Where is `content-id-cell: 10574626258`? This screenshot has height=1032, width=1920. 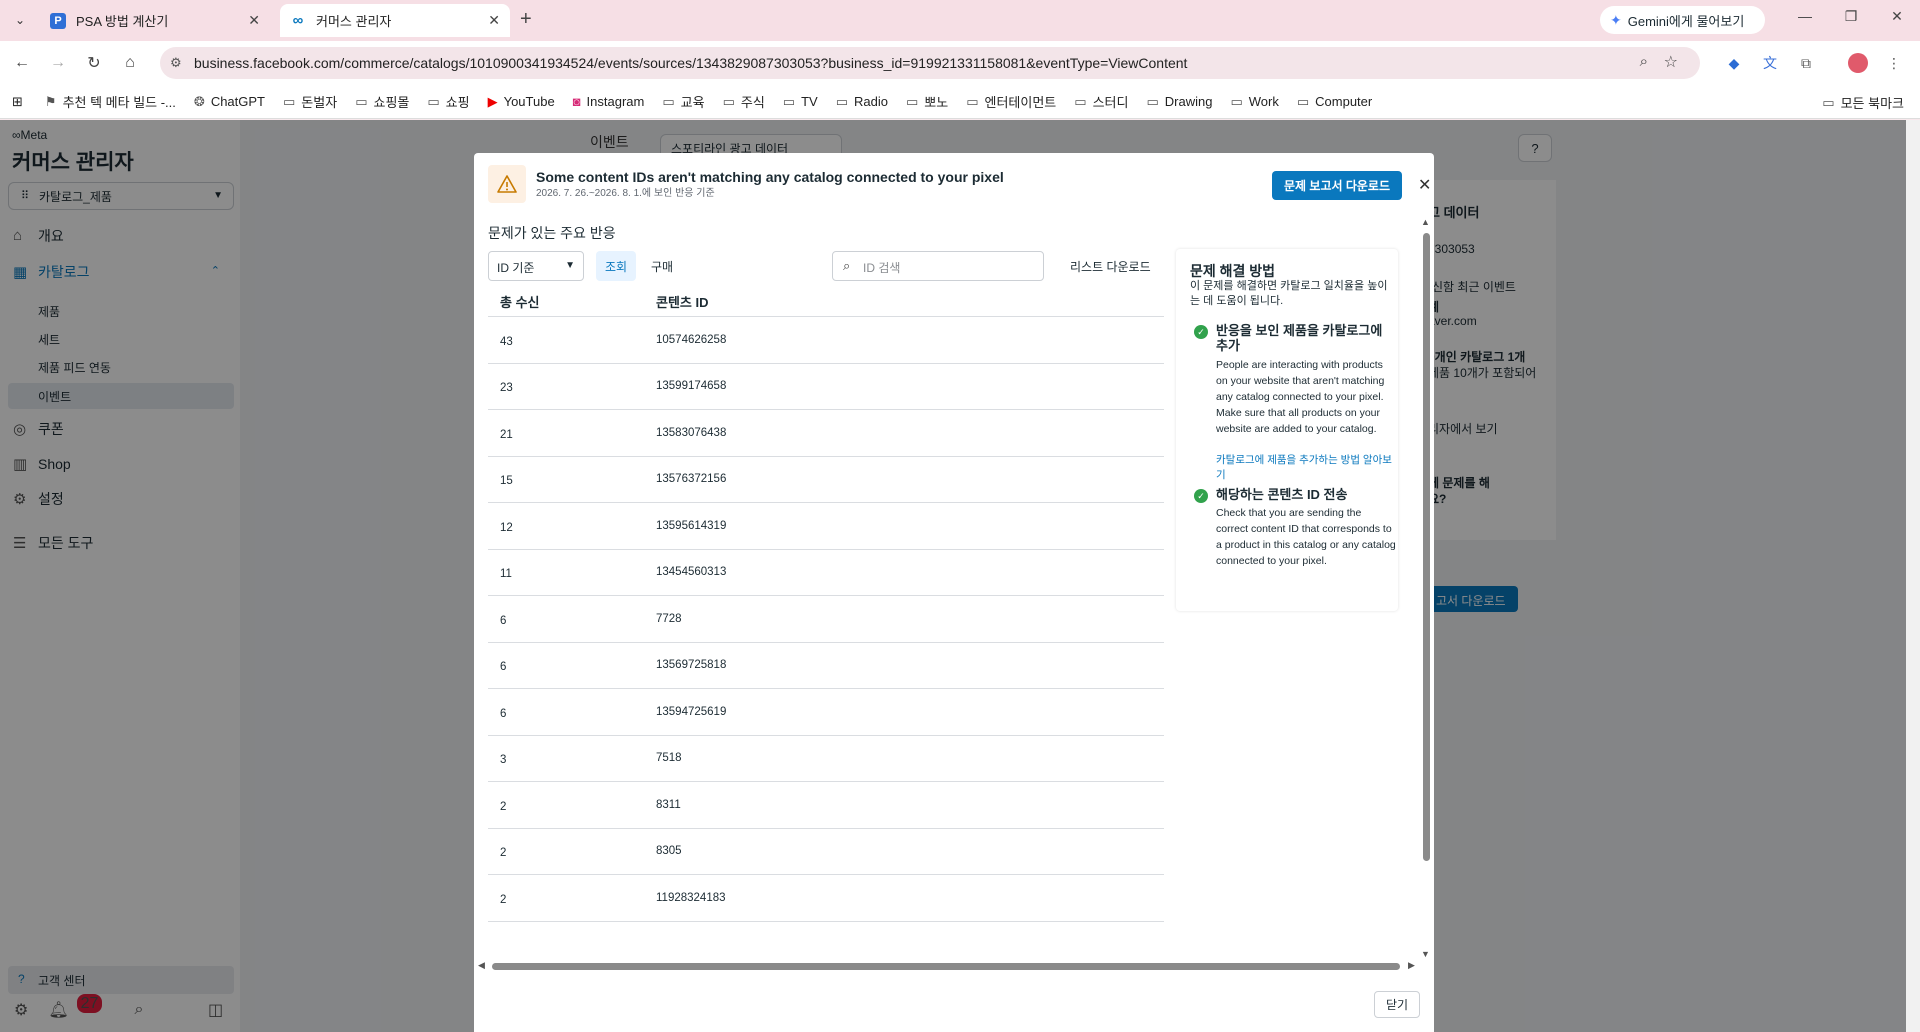 content-id-cell: 10574626258 is located at coordinates (691, 339).